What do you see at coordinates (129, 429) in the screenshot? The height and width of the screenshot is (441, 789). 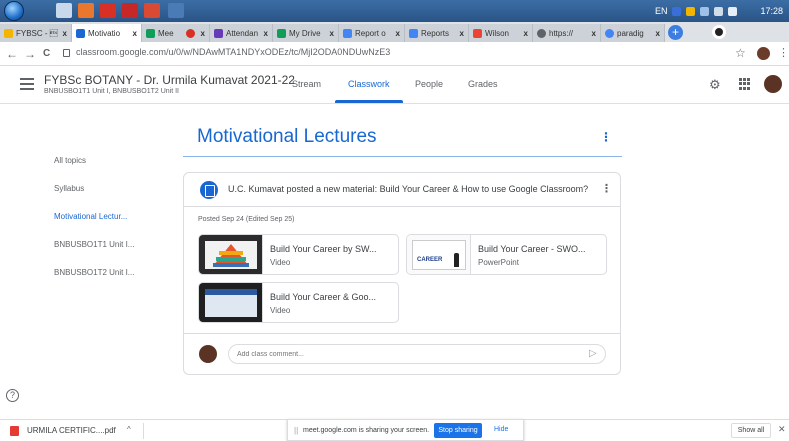 I see `chevron-up-icon: ^` at bounding box center [129, 429].